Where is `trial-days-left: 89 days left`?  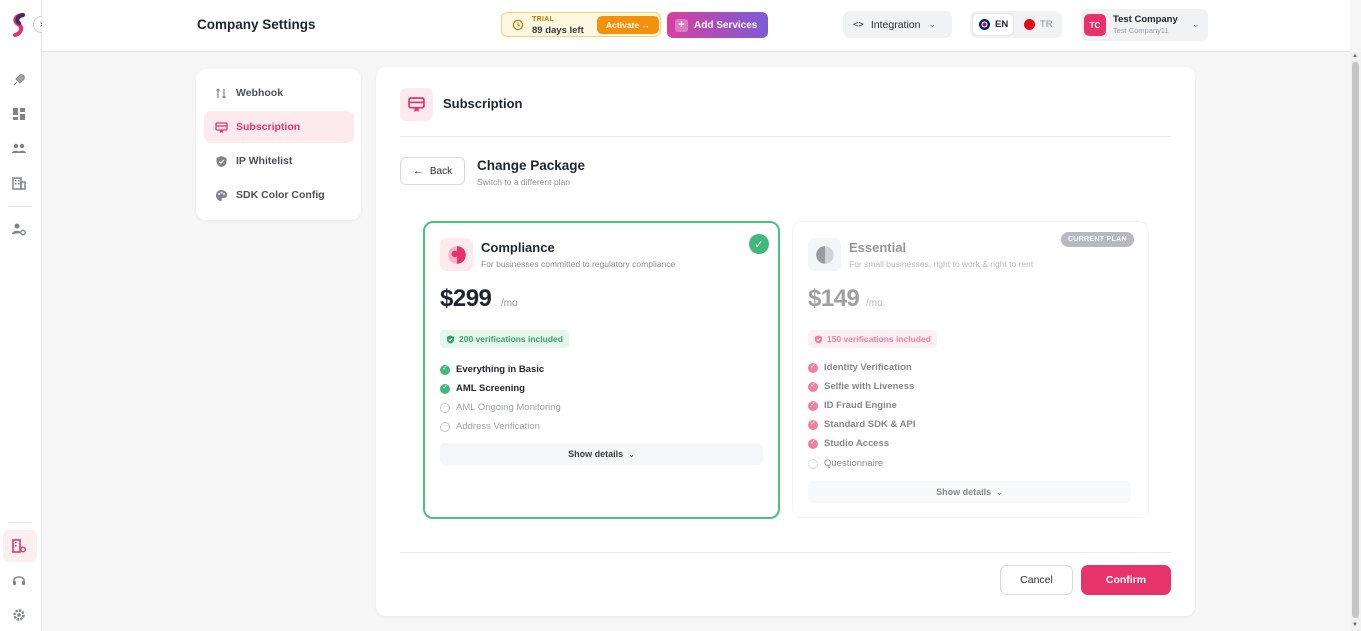
trial-days-left: 89 days left is located at coordinates (558, 30).